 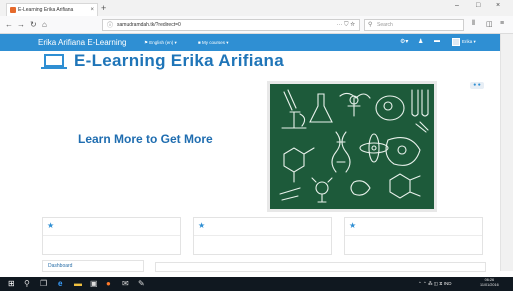 What do you see at coordinates (94, 284) in the screenshot?
I see `store-icon: ▣` at bounding box center [94, 284].